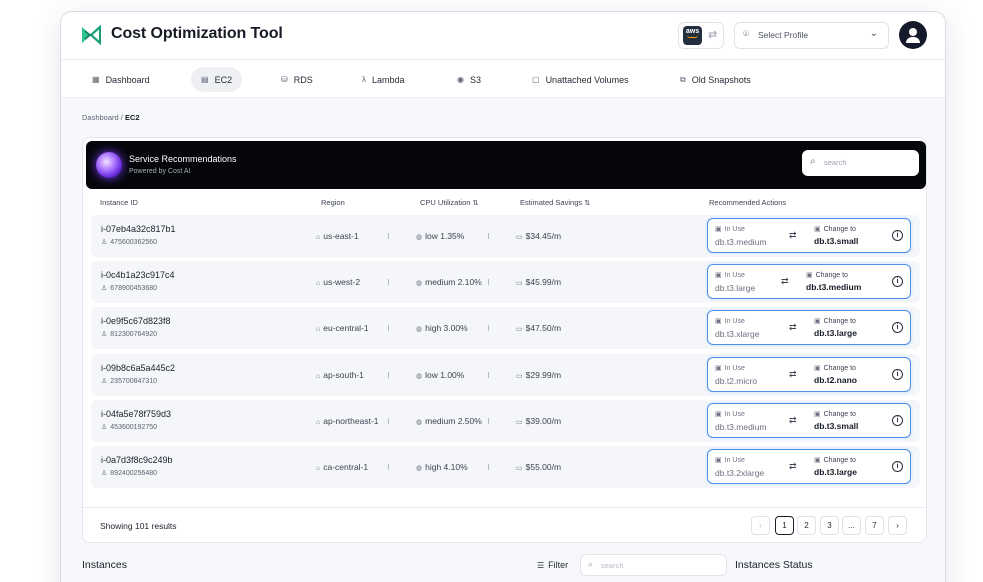  What do you see at coordinates (442, 467) in the screenshot?
I see `cpu-utilization: ◍ high 4.10%` at bounding box center [442, 467].